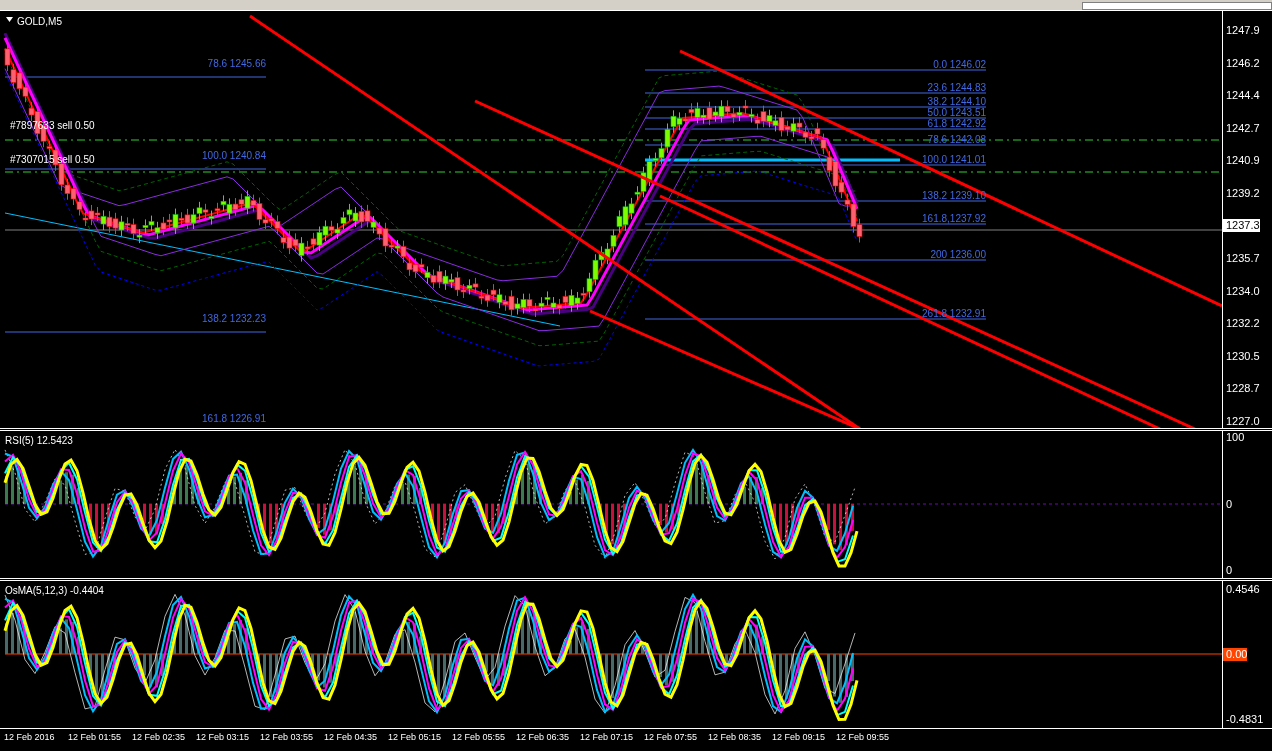 This screenshot has width=1272, height=751. What do you see at coordinates (1242, 589) in the screenshot?
I see `axis-label: 0.4546` at bounding box center [1242, 589].